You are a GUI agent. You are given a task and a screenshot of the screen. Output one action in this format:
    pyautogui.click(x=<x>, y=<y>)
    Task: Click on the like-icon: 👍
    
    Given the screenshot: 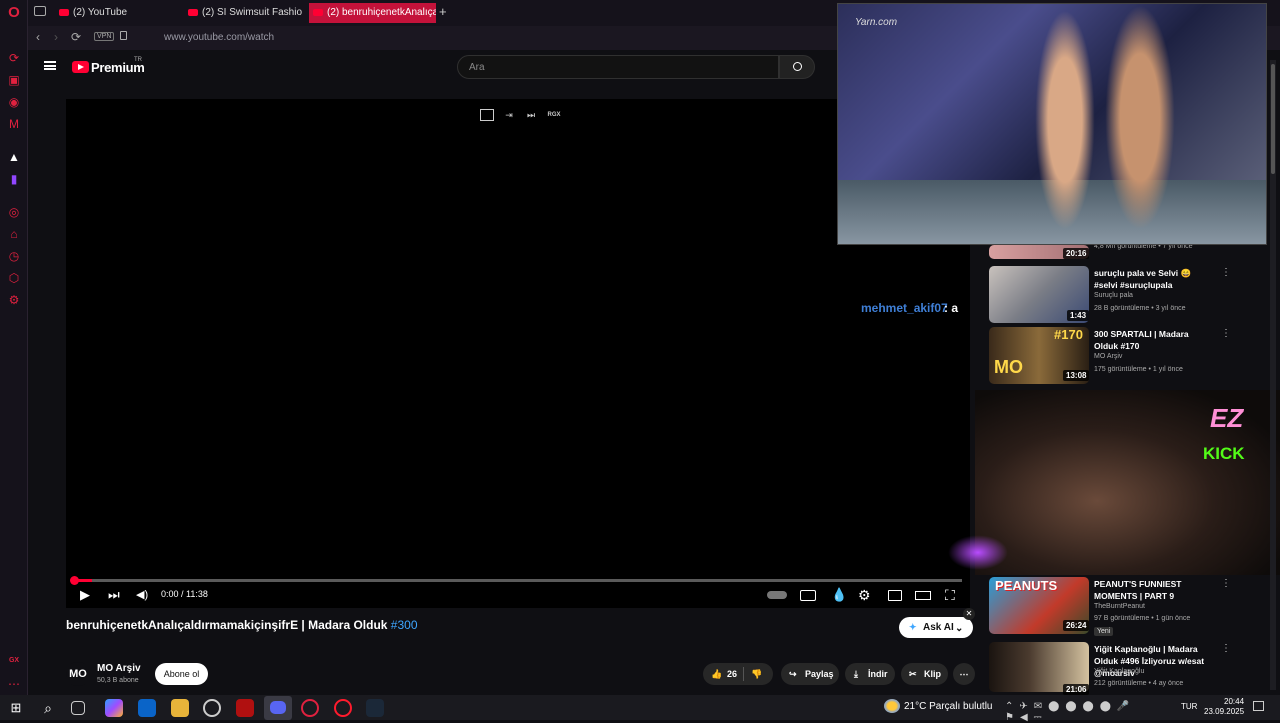 What is the action you would take?
    pyautogui.click(x=716, y=674)
    